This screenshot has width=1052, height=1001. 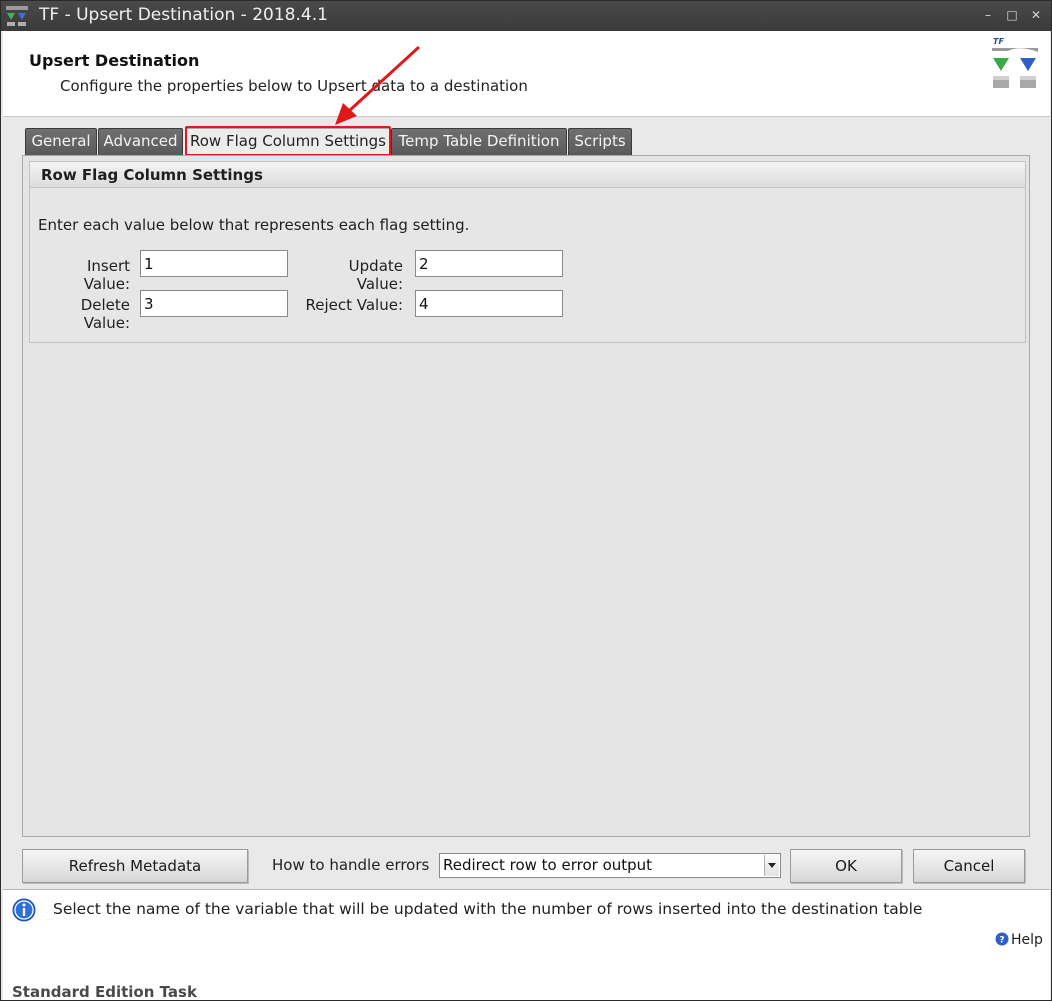 I want to click on tab-temp-table-definition: Temp Table Definition, so click(x=479, y=141).